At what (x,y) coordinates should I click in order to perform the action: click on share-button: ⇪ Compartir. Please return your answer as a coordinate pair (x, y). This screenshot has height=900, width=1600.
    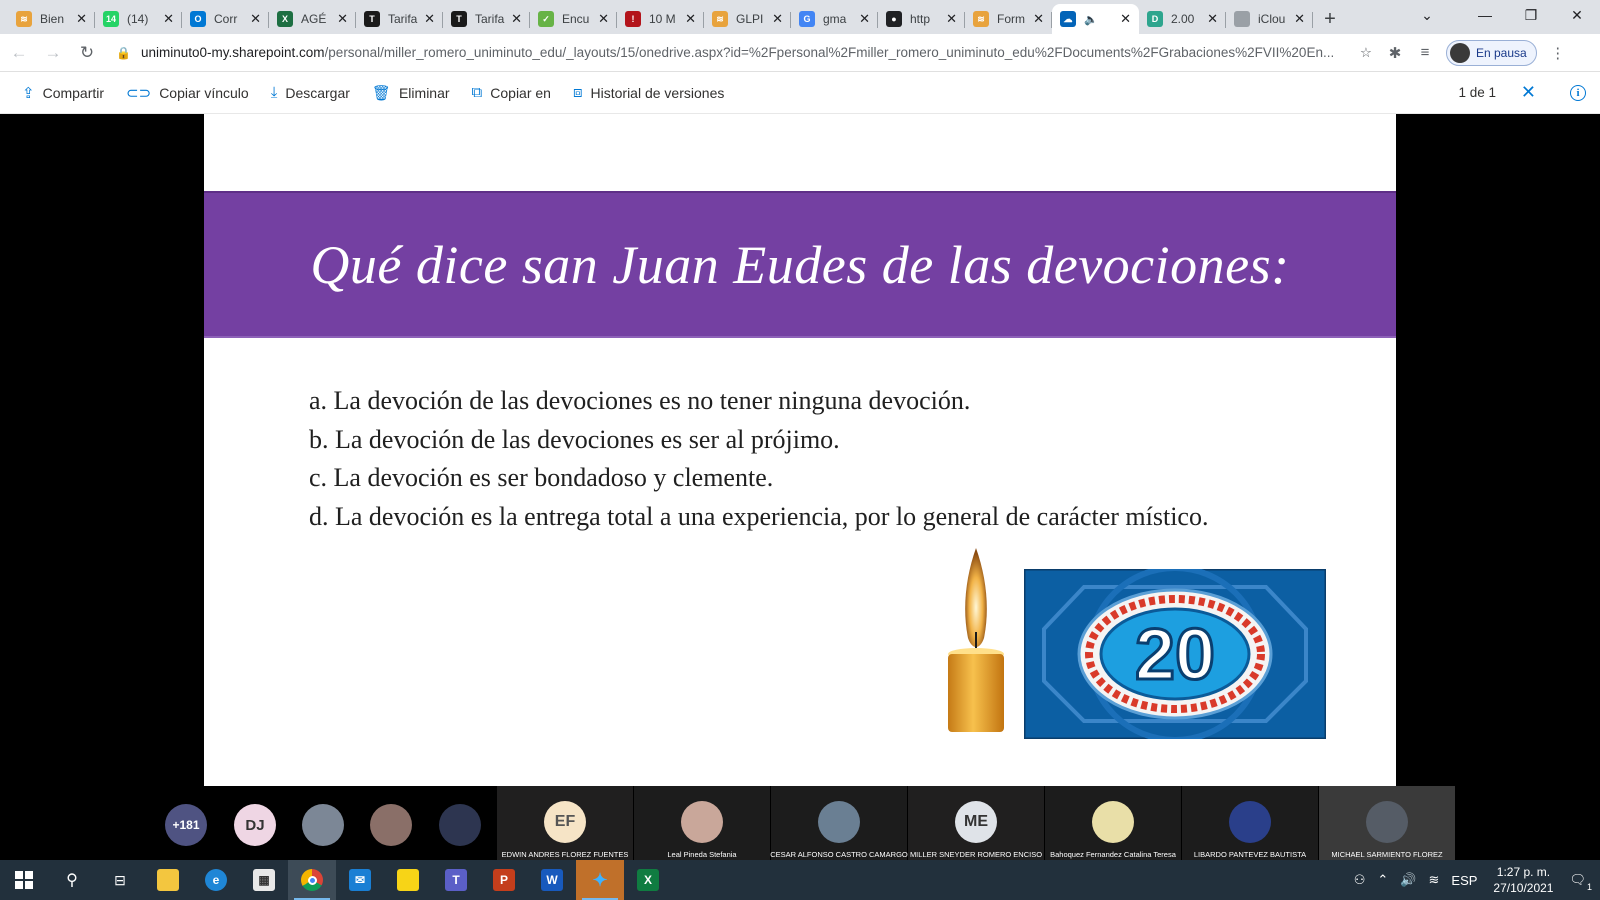
    Looking at the image, I should click on (63, 93).